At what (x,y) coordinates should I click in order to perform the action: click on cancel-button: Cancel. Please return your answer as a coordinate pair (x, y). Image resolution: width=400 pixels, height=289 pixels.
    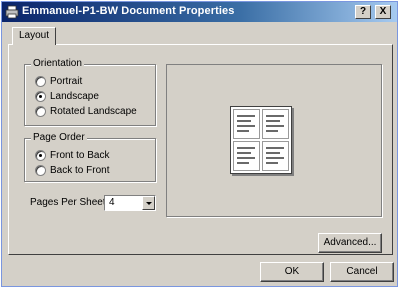
    Looking at the image, I should click on (362, 272).